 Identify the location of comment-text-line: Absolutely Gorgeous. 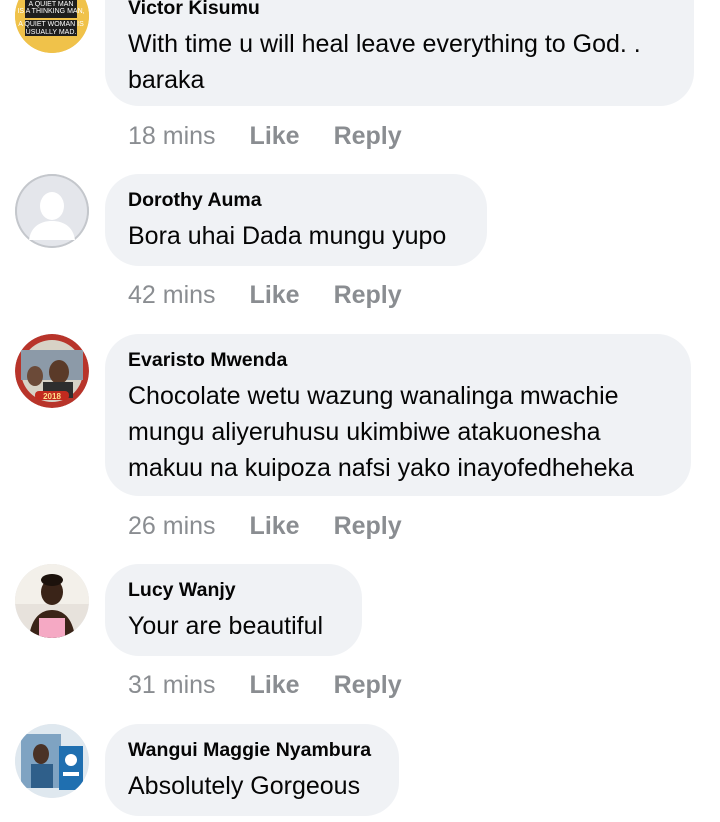
(244, 786).